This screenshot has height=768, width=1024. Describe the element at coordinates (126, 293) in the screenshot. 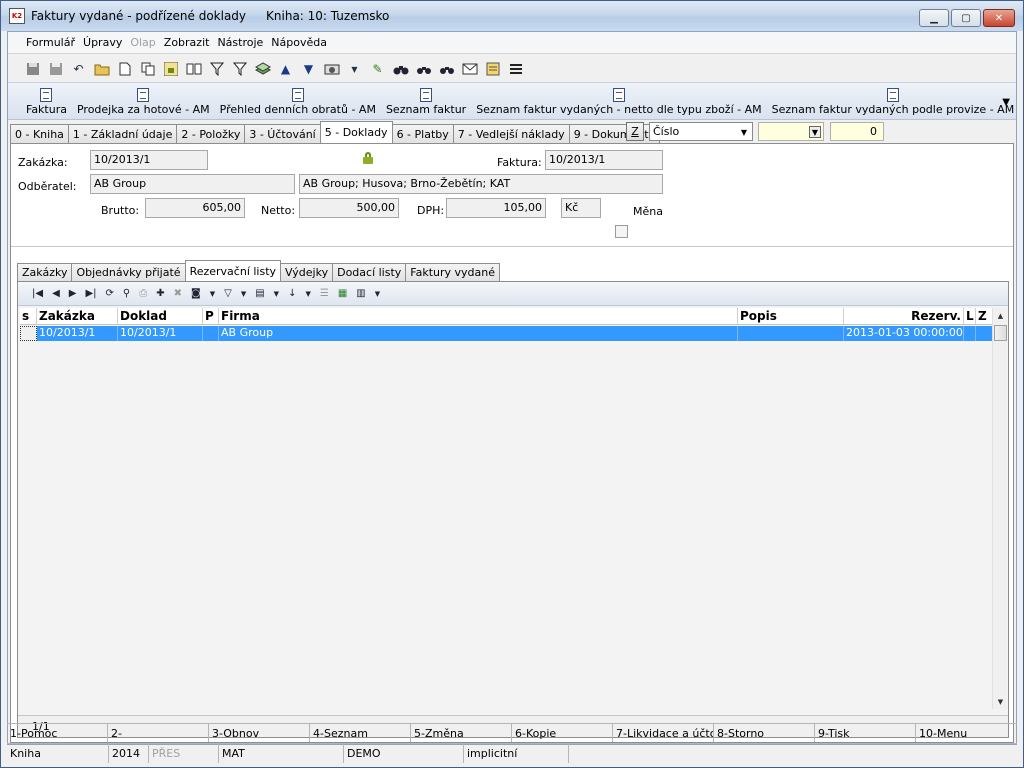

I see `binoculars-icon: ⚲` at that location.